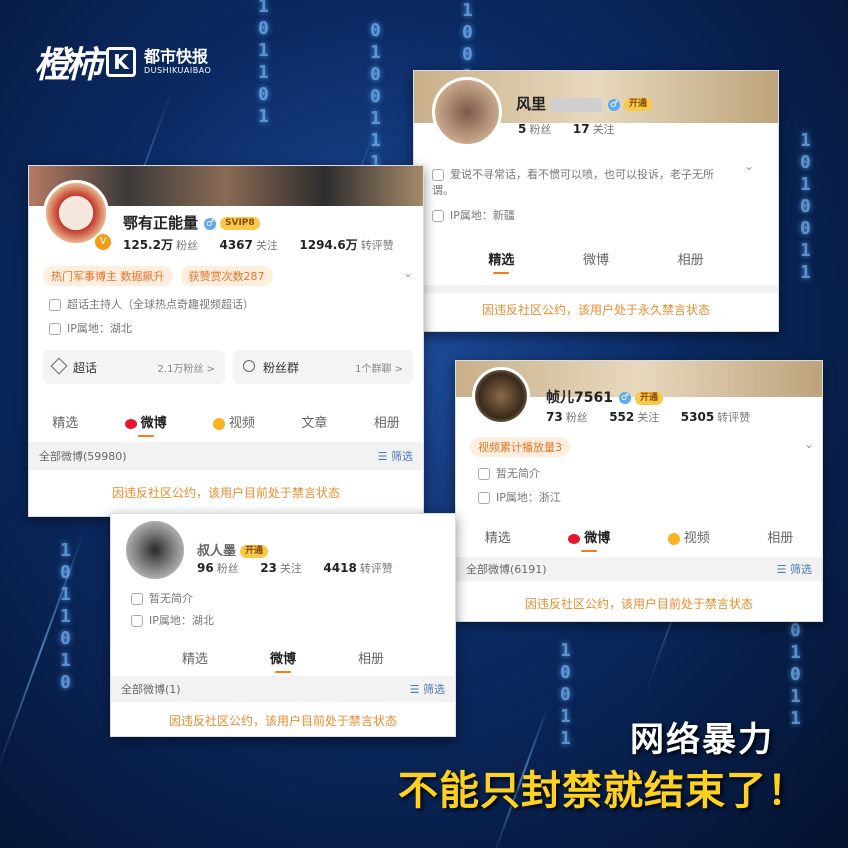 The height and width of the screenshot is (848, 848). What do you see at coordinates (134, 367) in the screenshot?
I see `chaohua-button: 超话 2.1万粉丝 >` at bounding box center [134, 367].